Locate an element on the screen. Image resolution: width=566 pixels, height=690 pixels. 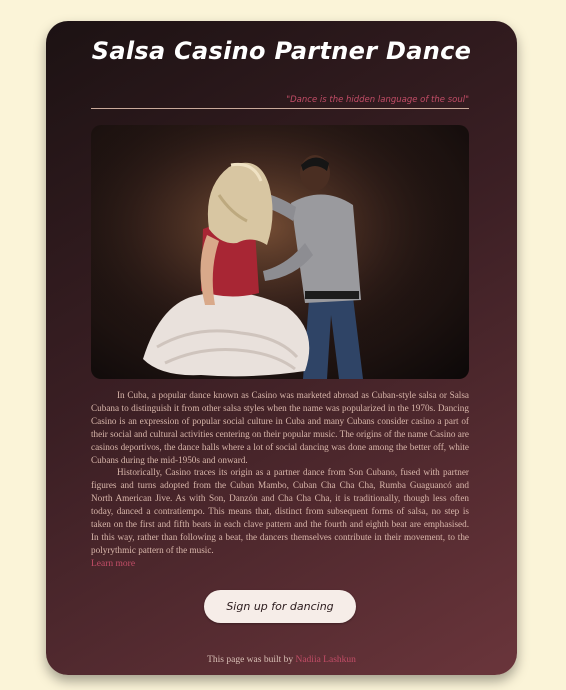
author-link: Nadiia Lashkun is located at coordinates (325, 660).